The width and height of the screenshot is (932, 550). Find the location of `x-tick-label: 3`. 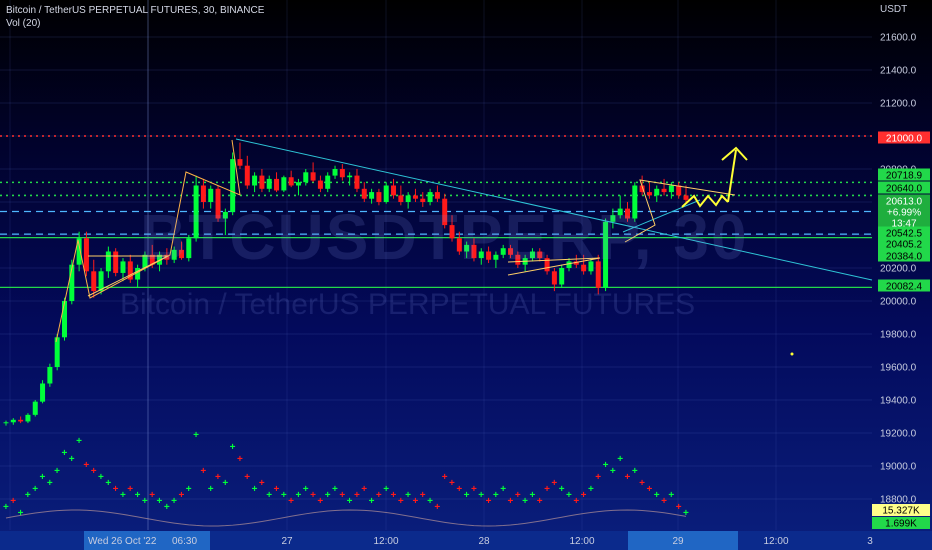

x-tick-label: 3 is located at coordinates (870, 541).